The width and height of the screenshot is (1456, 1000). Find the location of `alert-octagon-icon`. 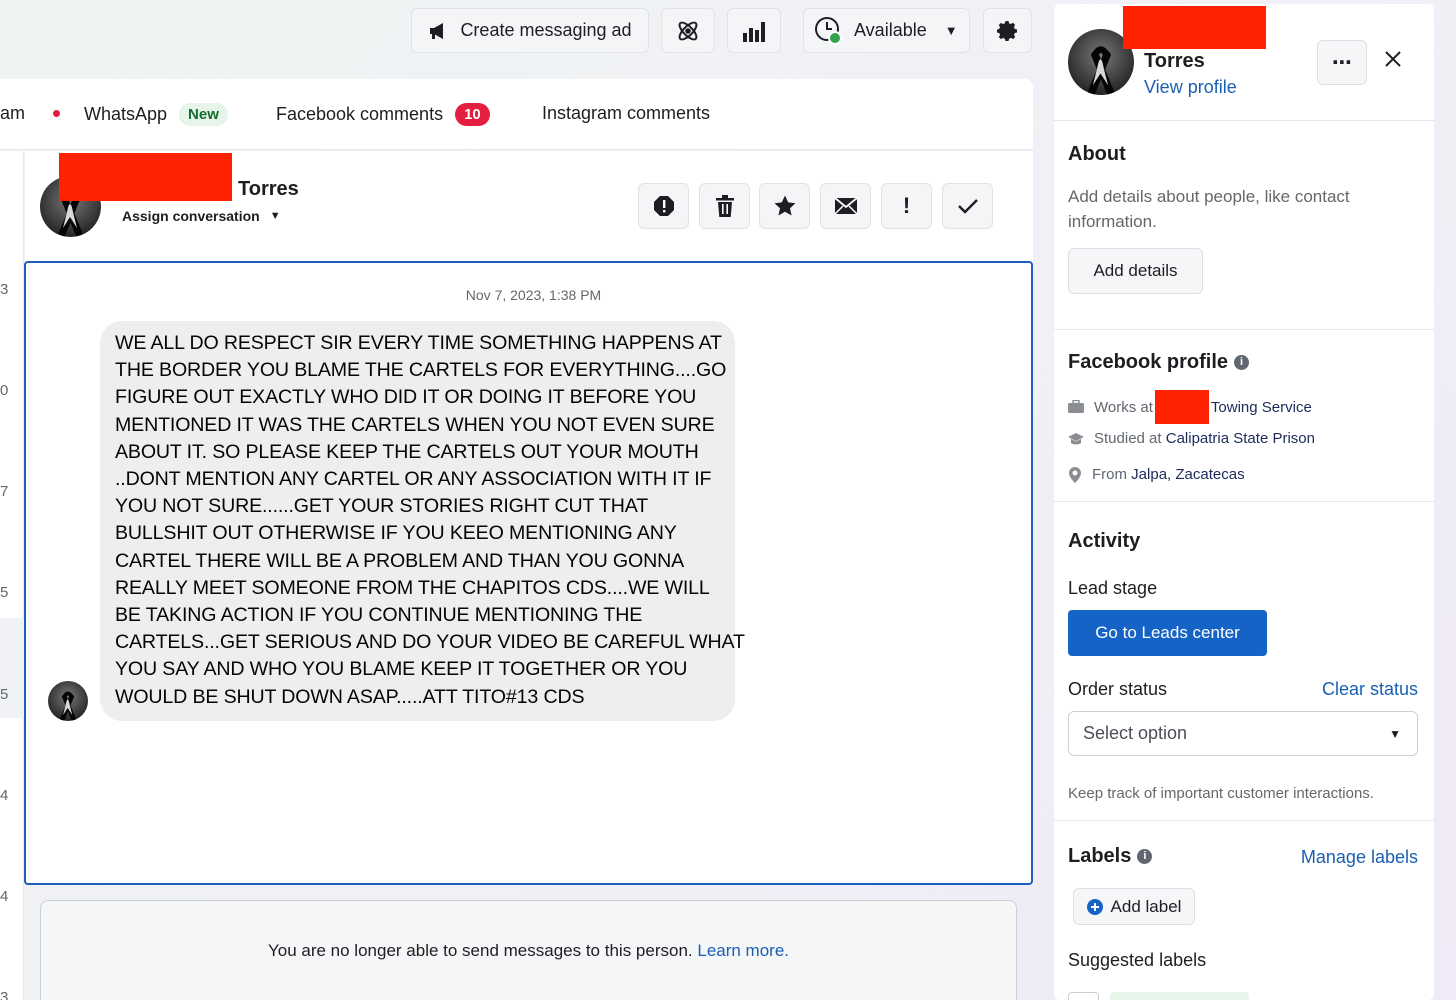

alert-octagon-icon is located at coordinates (663, 206).